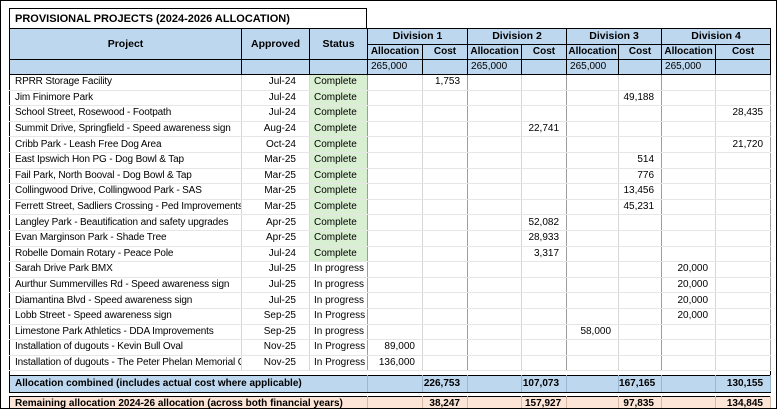 The width and height of the screenshot is (777, 409). I want to click on column-header-approved: Approved, so click(275, 44).